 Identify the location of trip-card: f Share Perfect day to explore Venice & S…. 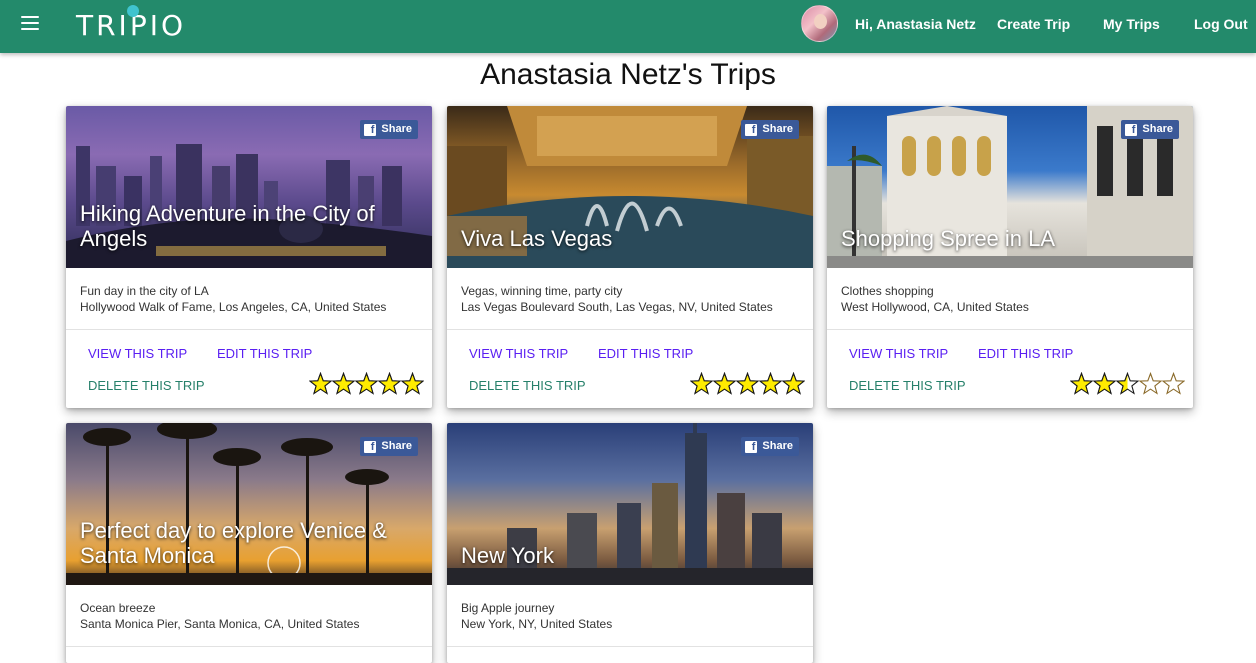
(249, 543).